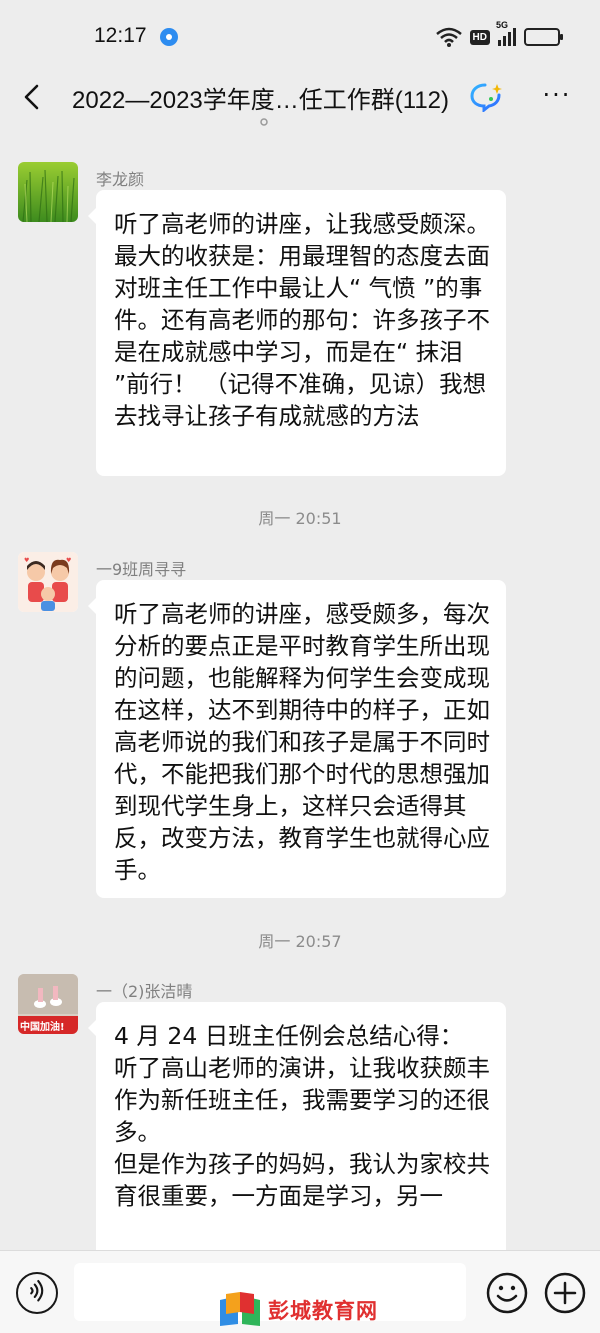 The height and width of the screenshot is (1333, 600). I want to click on sender-name: 一（2)张洁晴, so click(144, 991).